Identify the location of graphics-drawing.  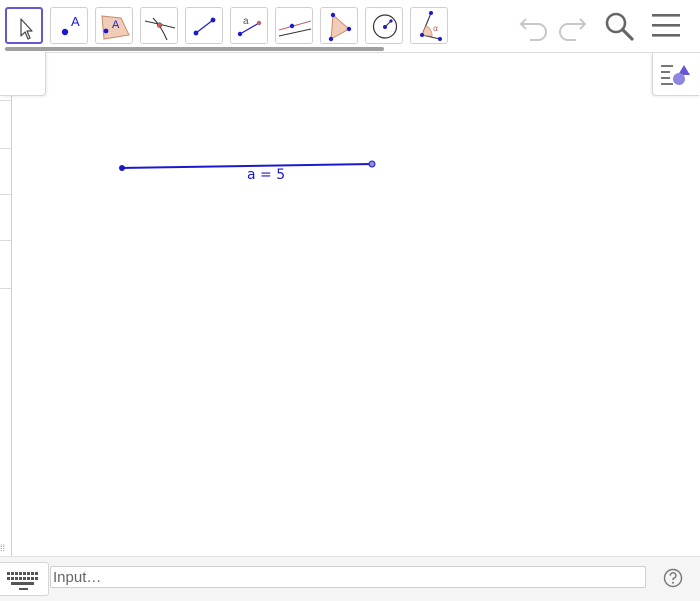
(247, 165).